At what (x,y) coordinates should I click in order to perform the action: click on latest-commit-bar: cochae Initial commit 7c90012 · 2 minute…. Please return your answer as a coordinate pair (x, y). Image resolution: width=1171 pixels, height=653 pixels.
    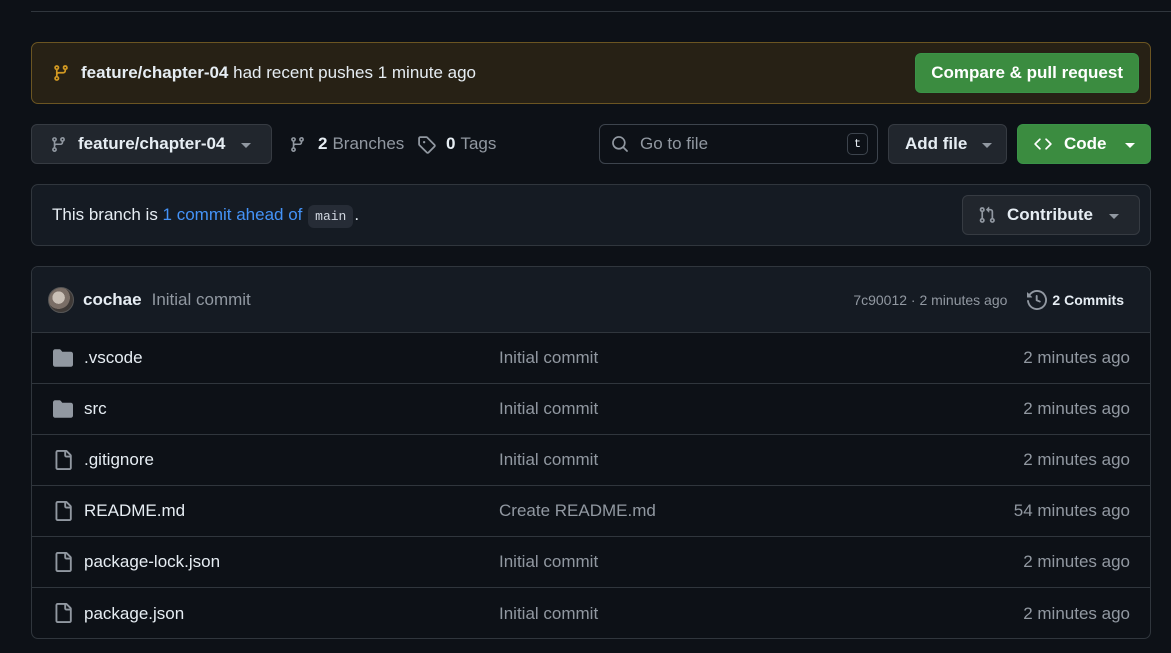
    Looking at the image, I should click on (591, 300).